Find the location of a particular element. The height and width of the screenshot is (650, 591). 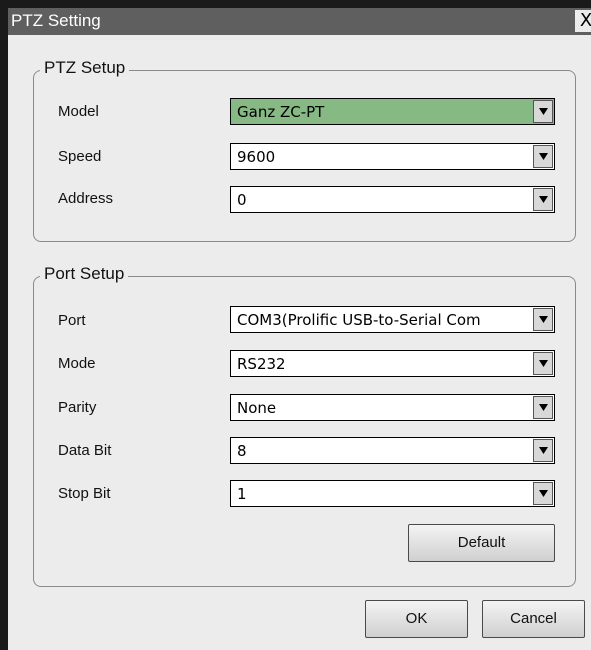

address-select: 0 is located at coordinates (392, 199).